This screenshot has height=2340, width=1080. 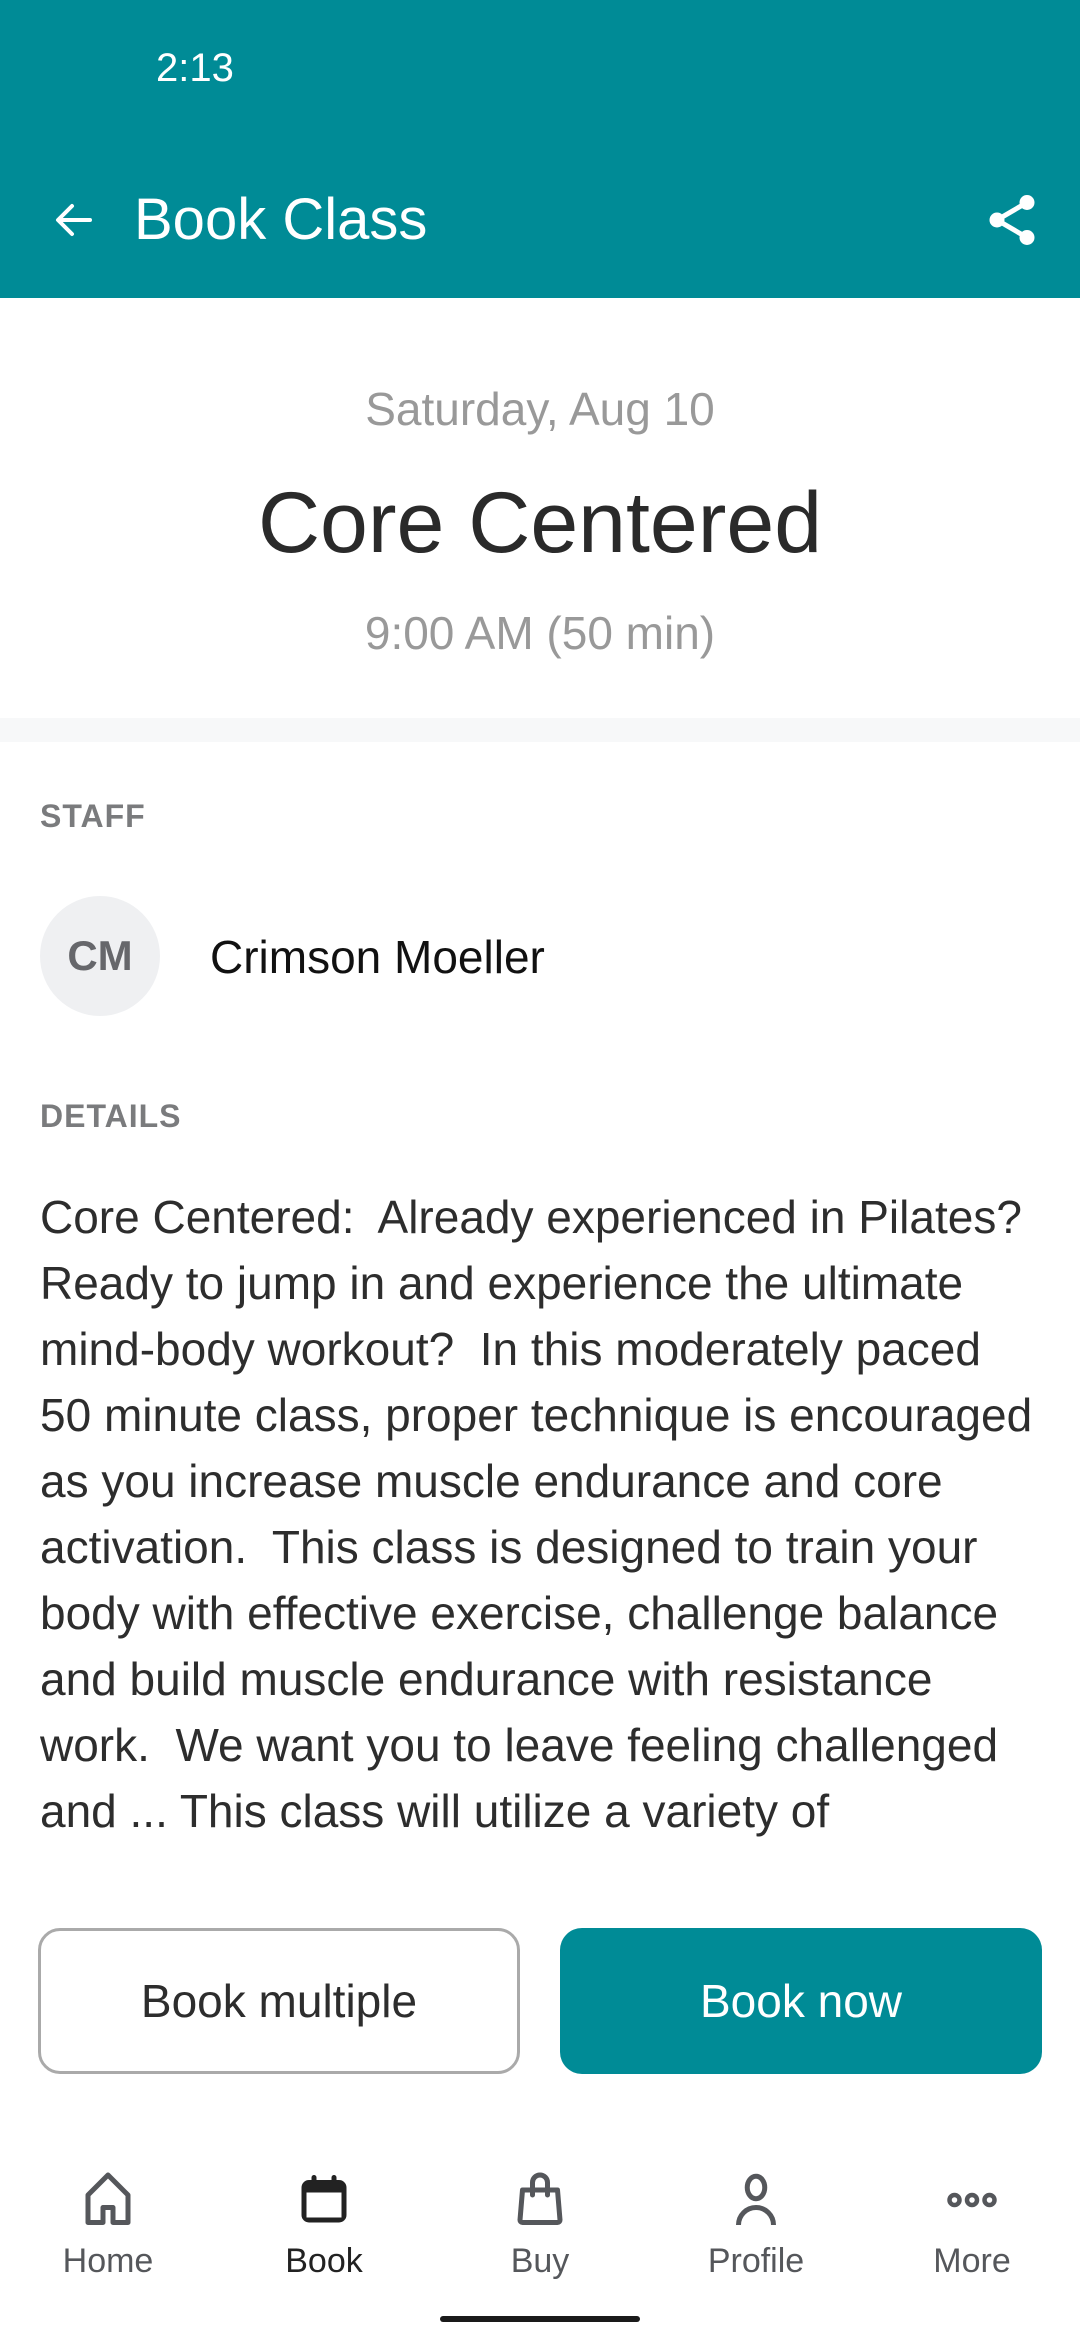 I want to click on details-section-label: DETAILS, so click(x=111, y=1116).